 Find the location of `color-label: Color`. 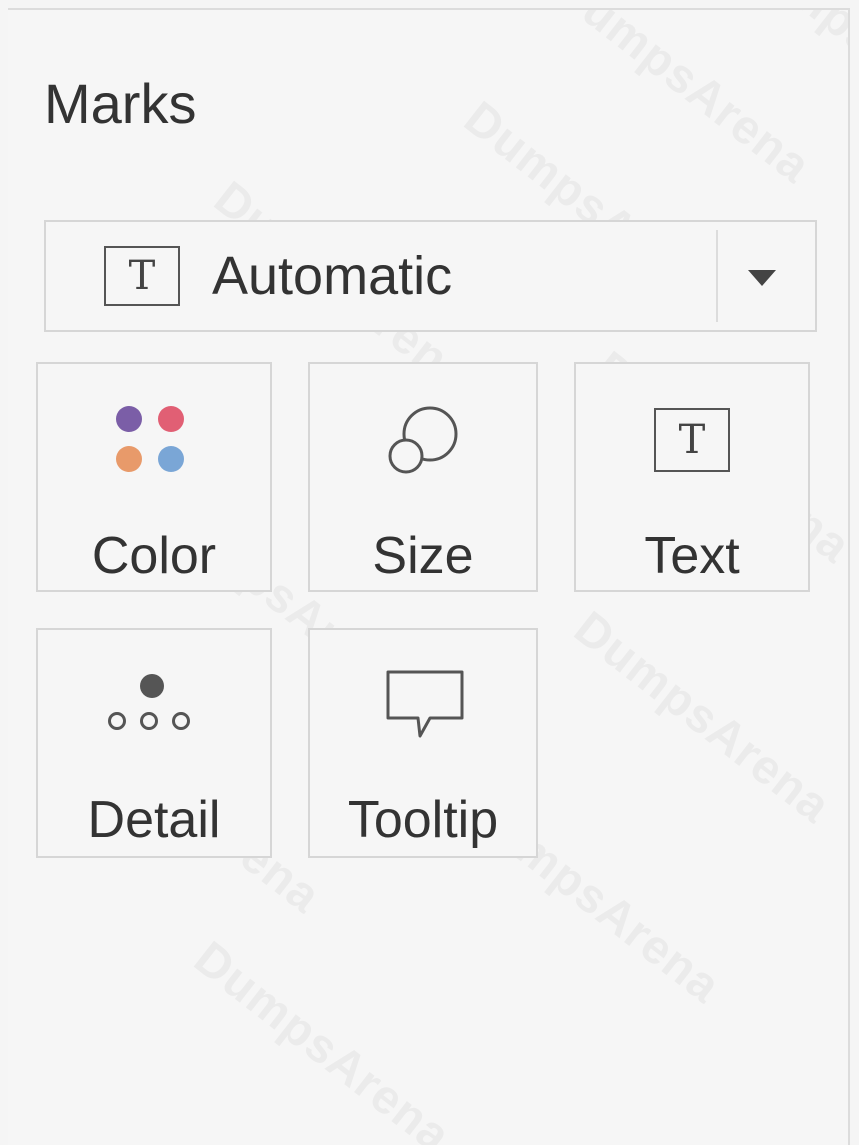

color-label: Color is located at coordinates (154, 556).